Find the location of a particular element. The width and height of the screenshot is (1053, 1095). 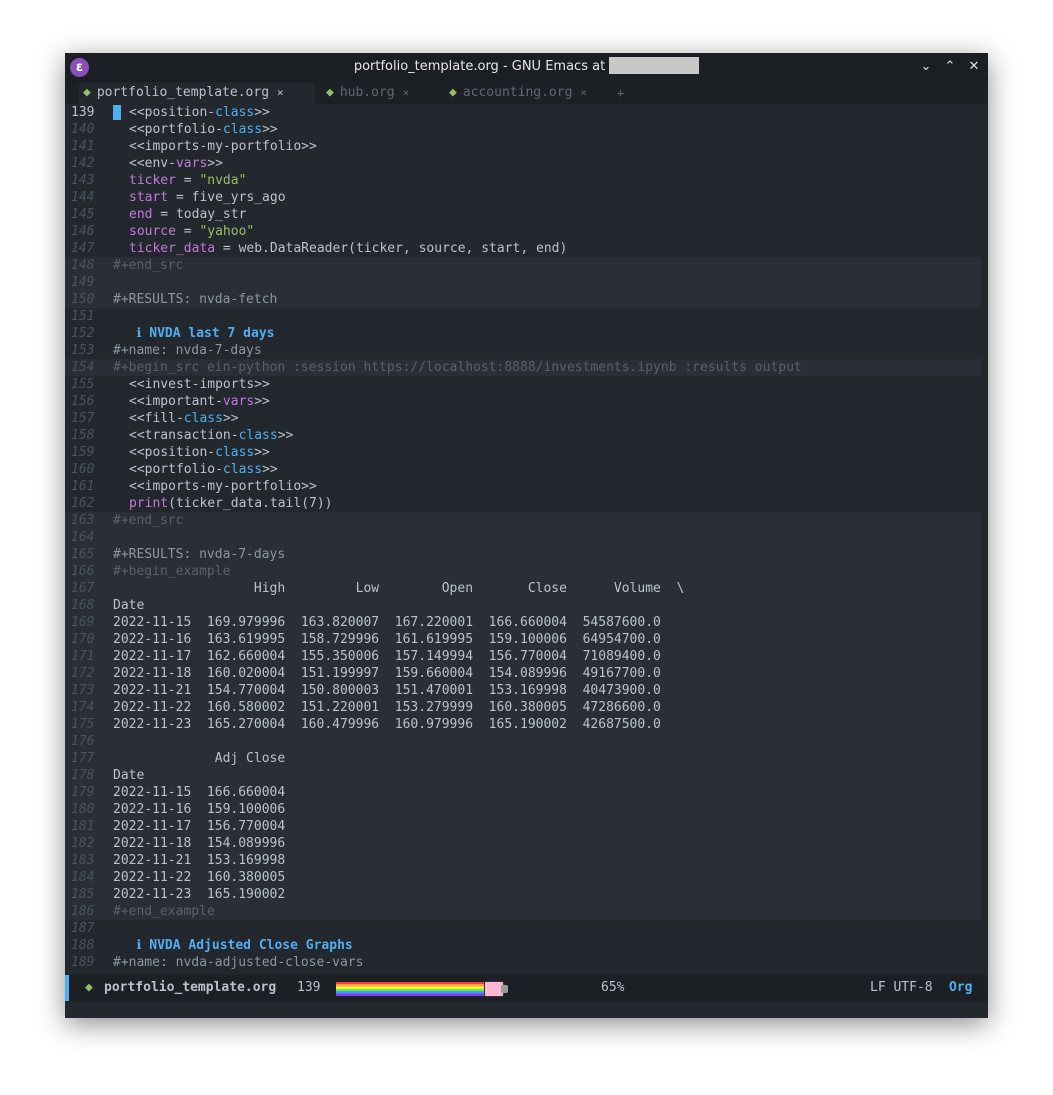

code-line: 146 source = "yahoo" is located at coordinates (523, 231).